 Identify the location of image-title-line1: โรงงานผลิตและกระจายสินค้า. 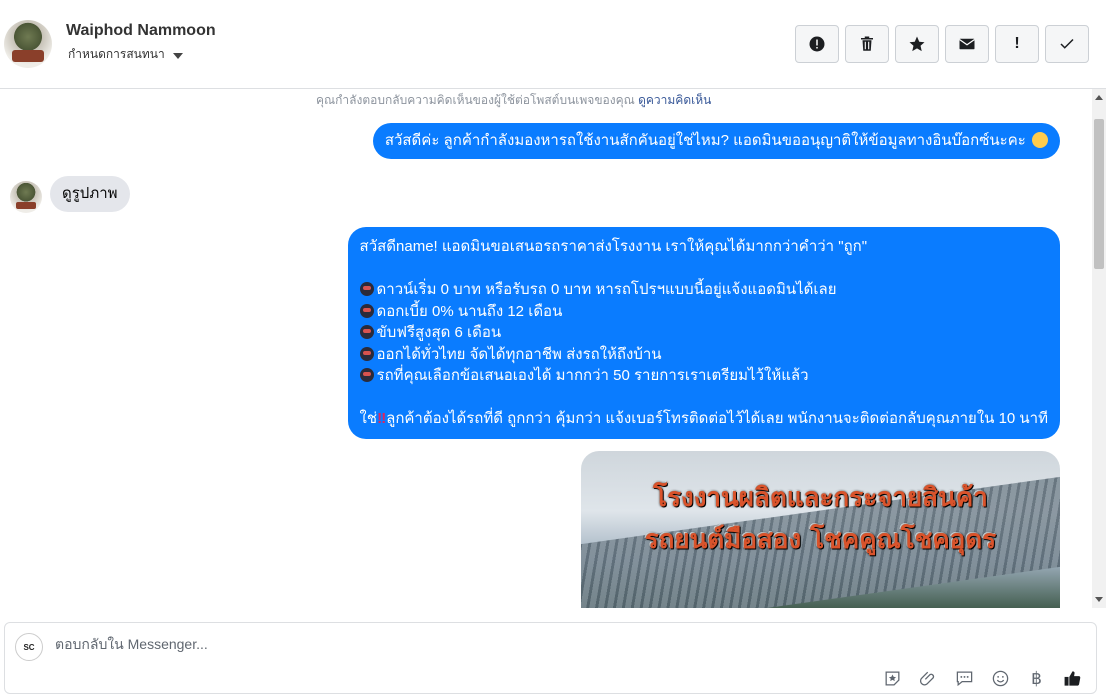
(820, 498).